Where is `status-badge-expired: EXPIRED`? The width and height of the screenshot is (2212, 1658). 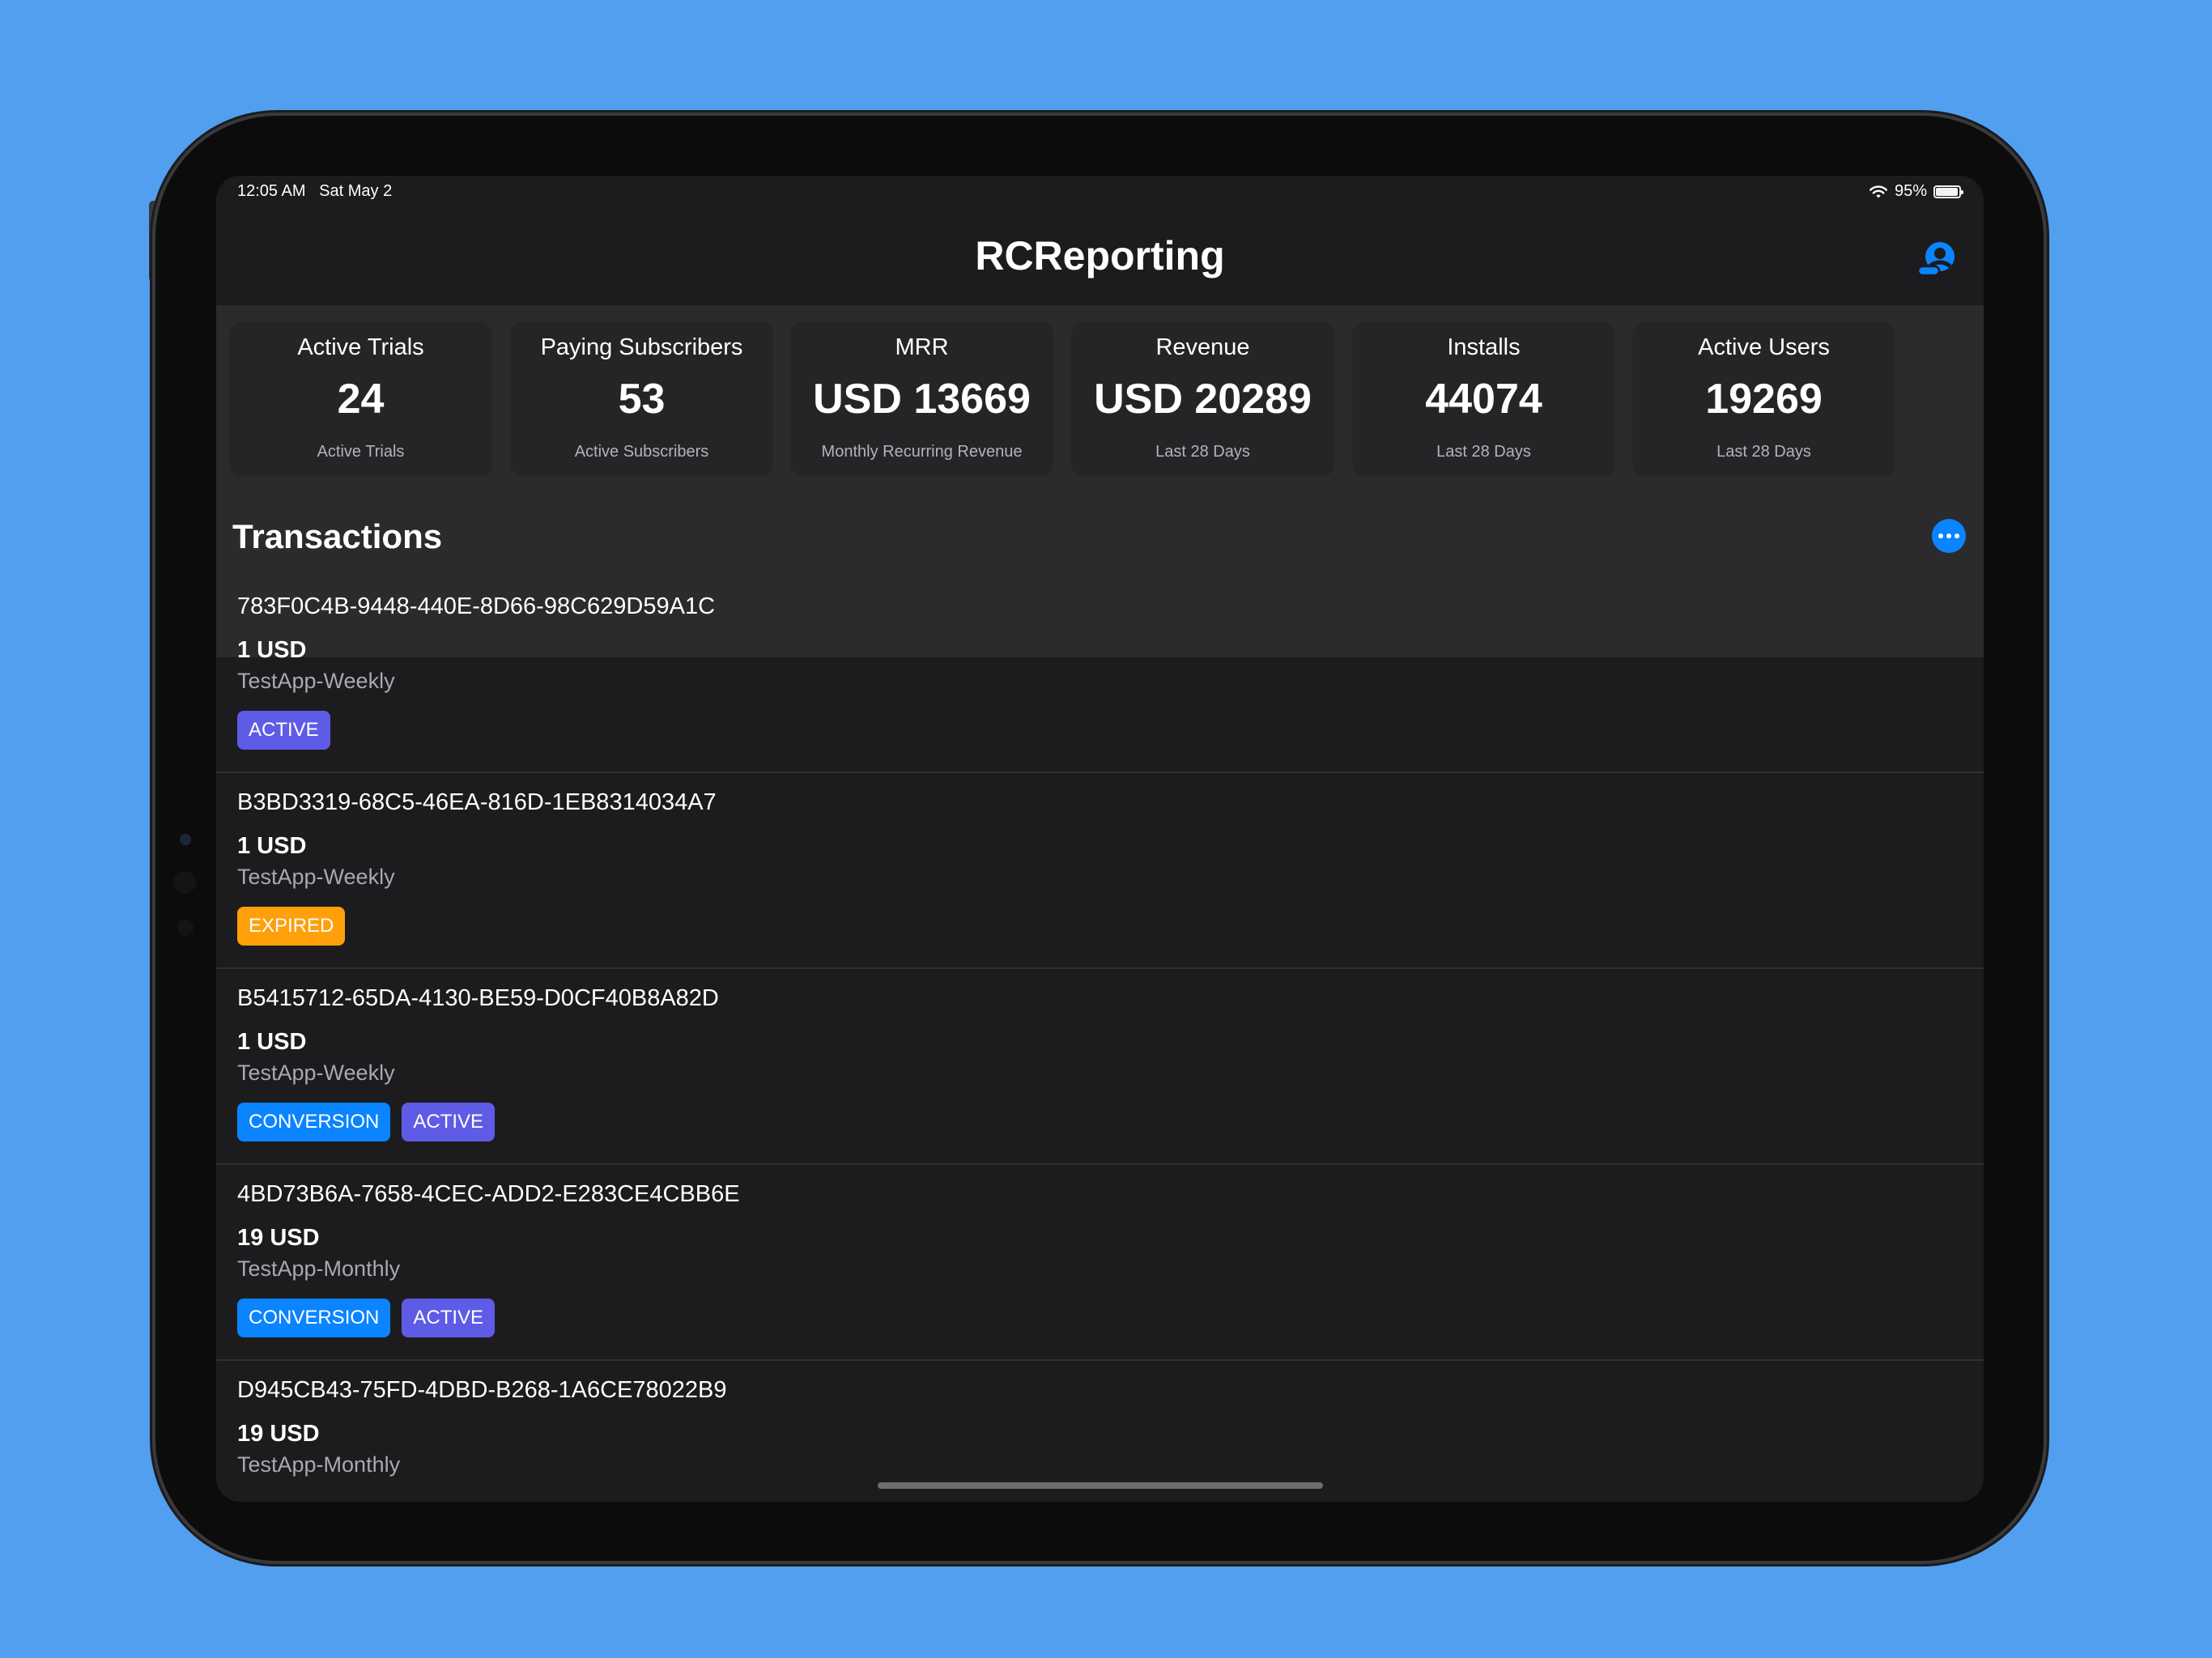
status-badge-expired: EXPIRED is located at coordinates (291, 926).